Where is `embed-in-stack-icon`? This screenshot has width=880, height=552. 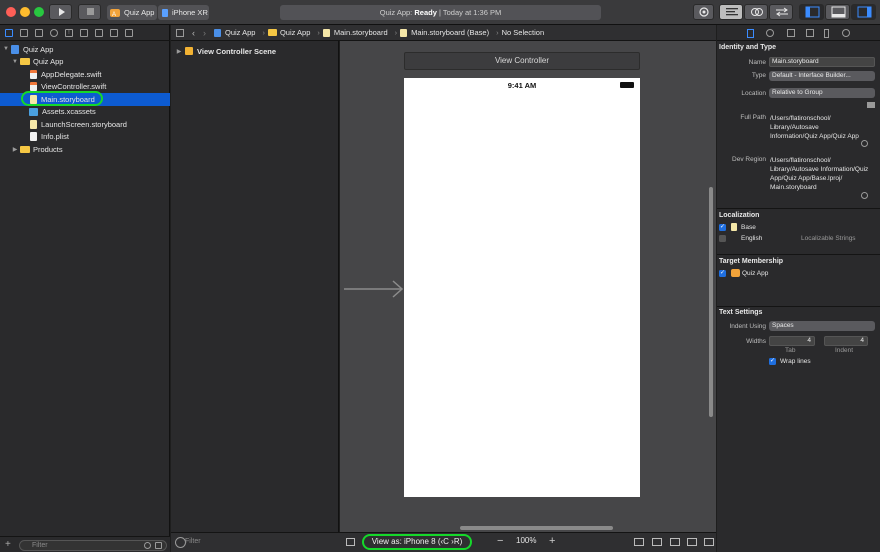 embed-in-stack-icon is located at coordinates (639, 542).